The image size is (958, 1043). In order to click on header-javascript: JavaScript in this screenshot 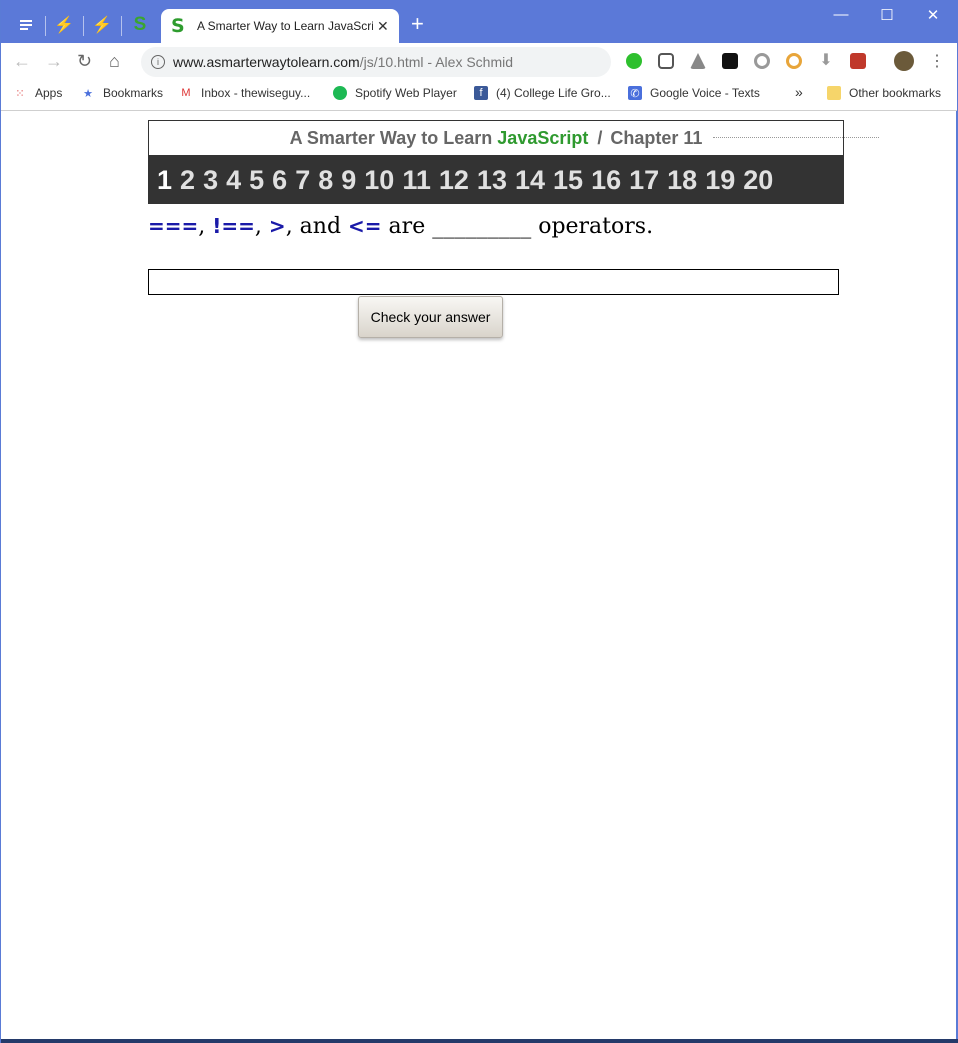, I will do `click(543, 137)`.